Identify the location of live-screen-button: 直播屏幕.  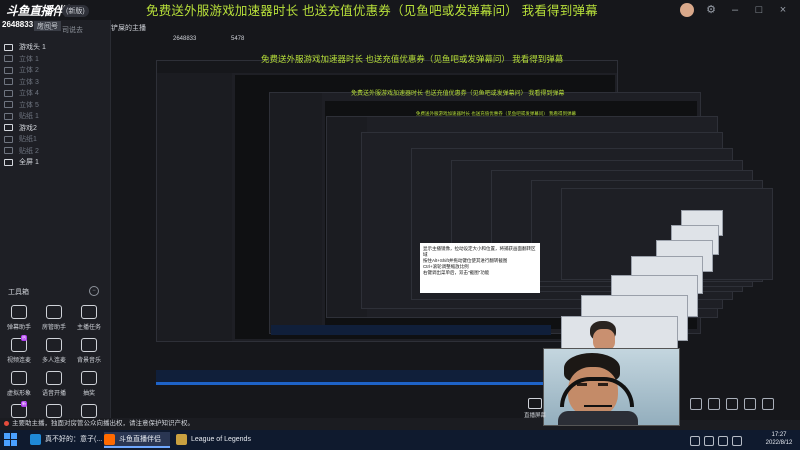
(535, 408).